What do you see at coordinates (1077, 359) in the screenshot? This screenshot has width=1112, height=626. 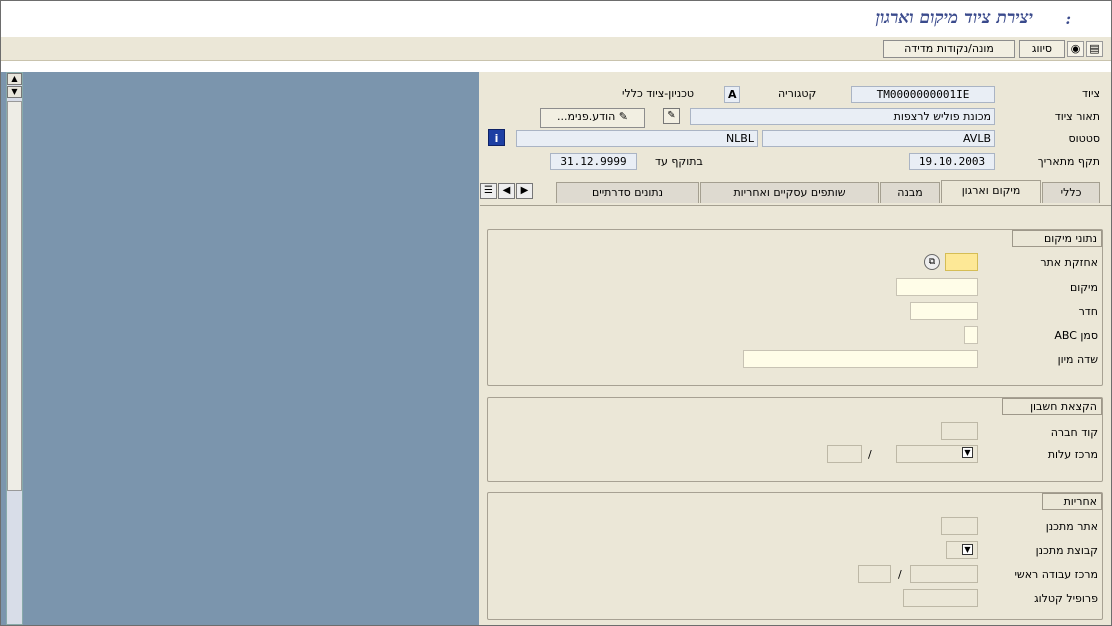 I see `sort-field-label: שדה מיון` at bounding box center [1077, 359].